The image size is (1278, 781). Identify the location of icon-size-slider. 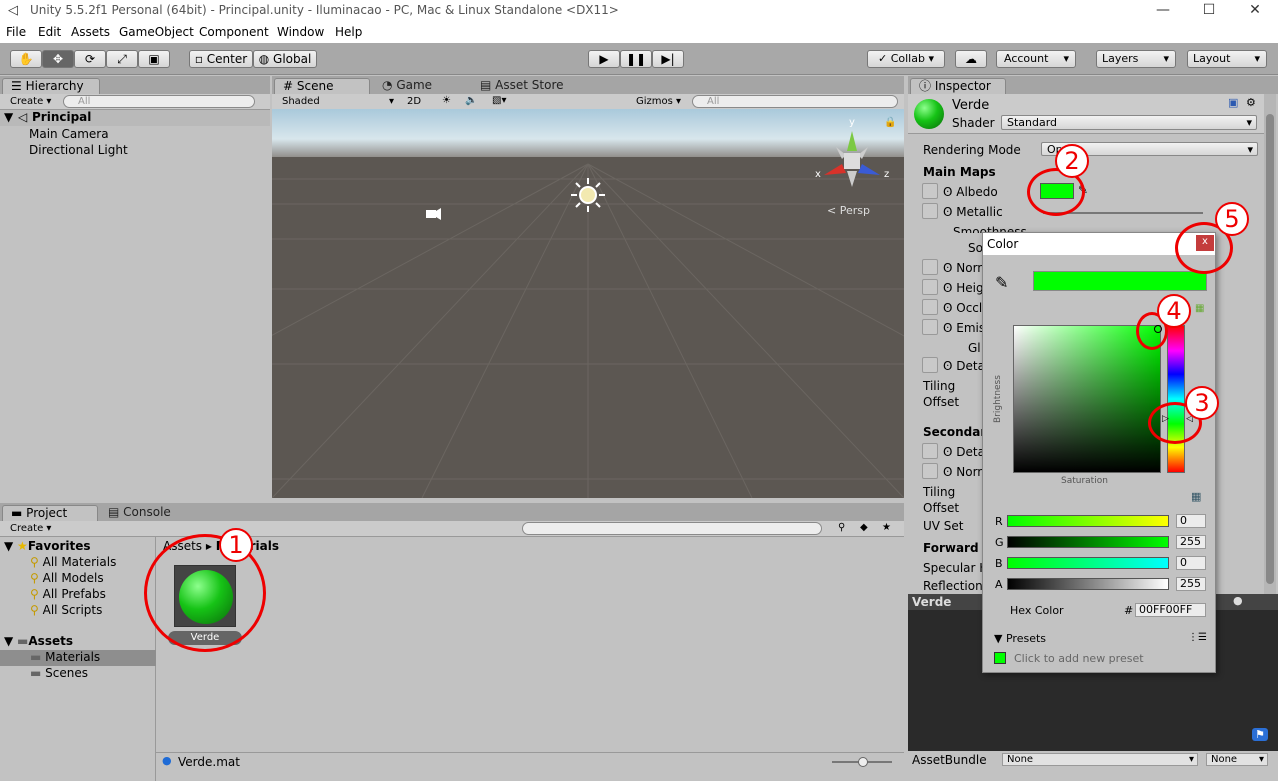
(862, 762).